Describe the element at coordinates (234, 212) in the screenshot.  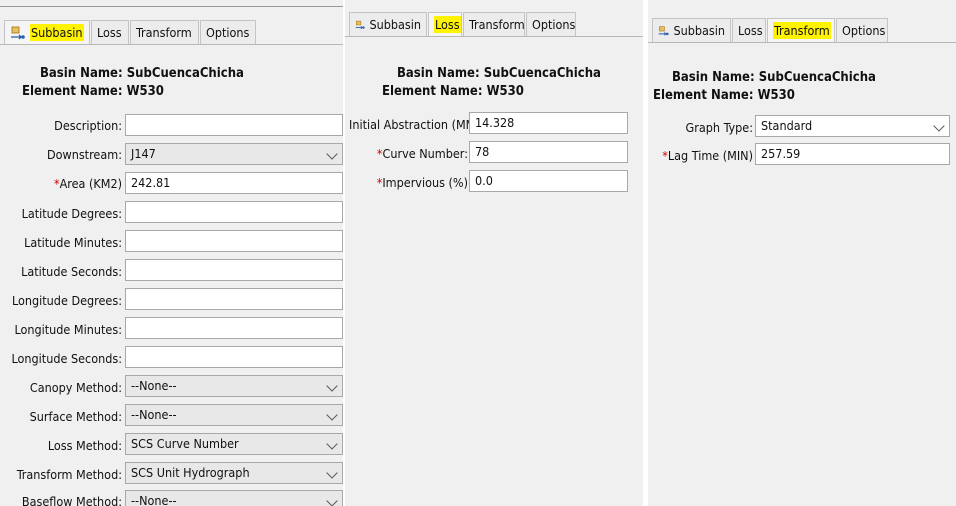
I see `latitude-degrees-field` at that location.